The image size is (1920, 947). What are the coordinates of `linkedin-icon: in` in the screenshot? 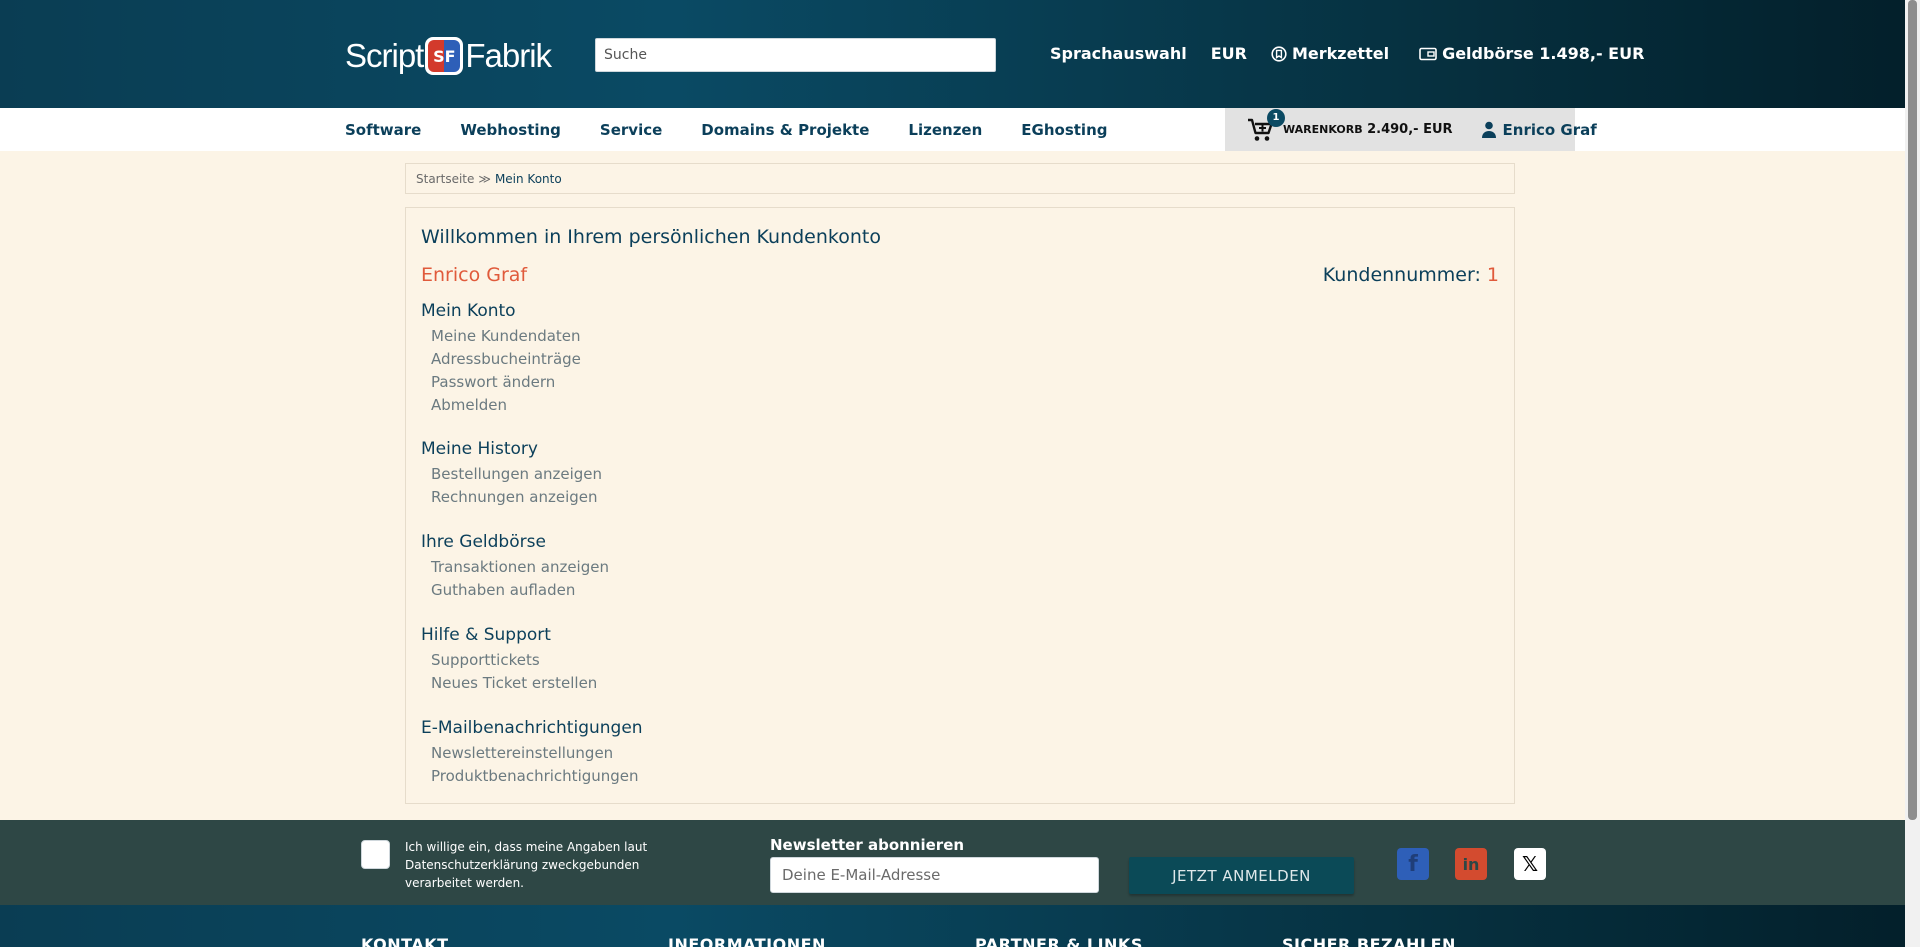 It's located at (1471, 864).